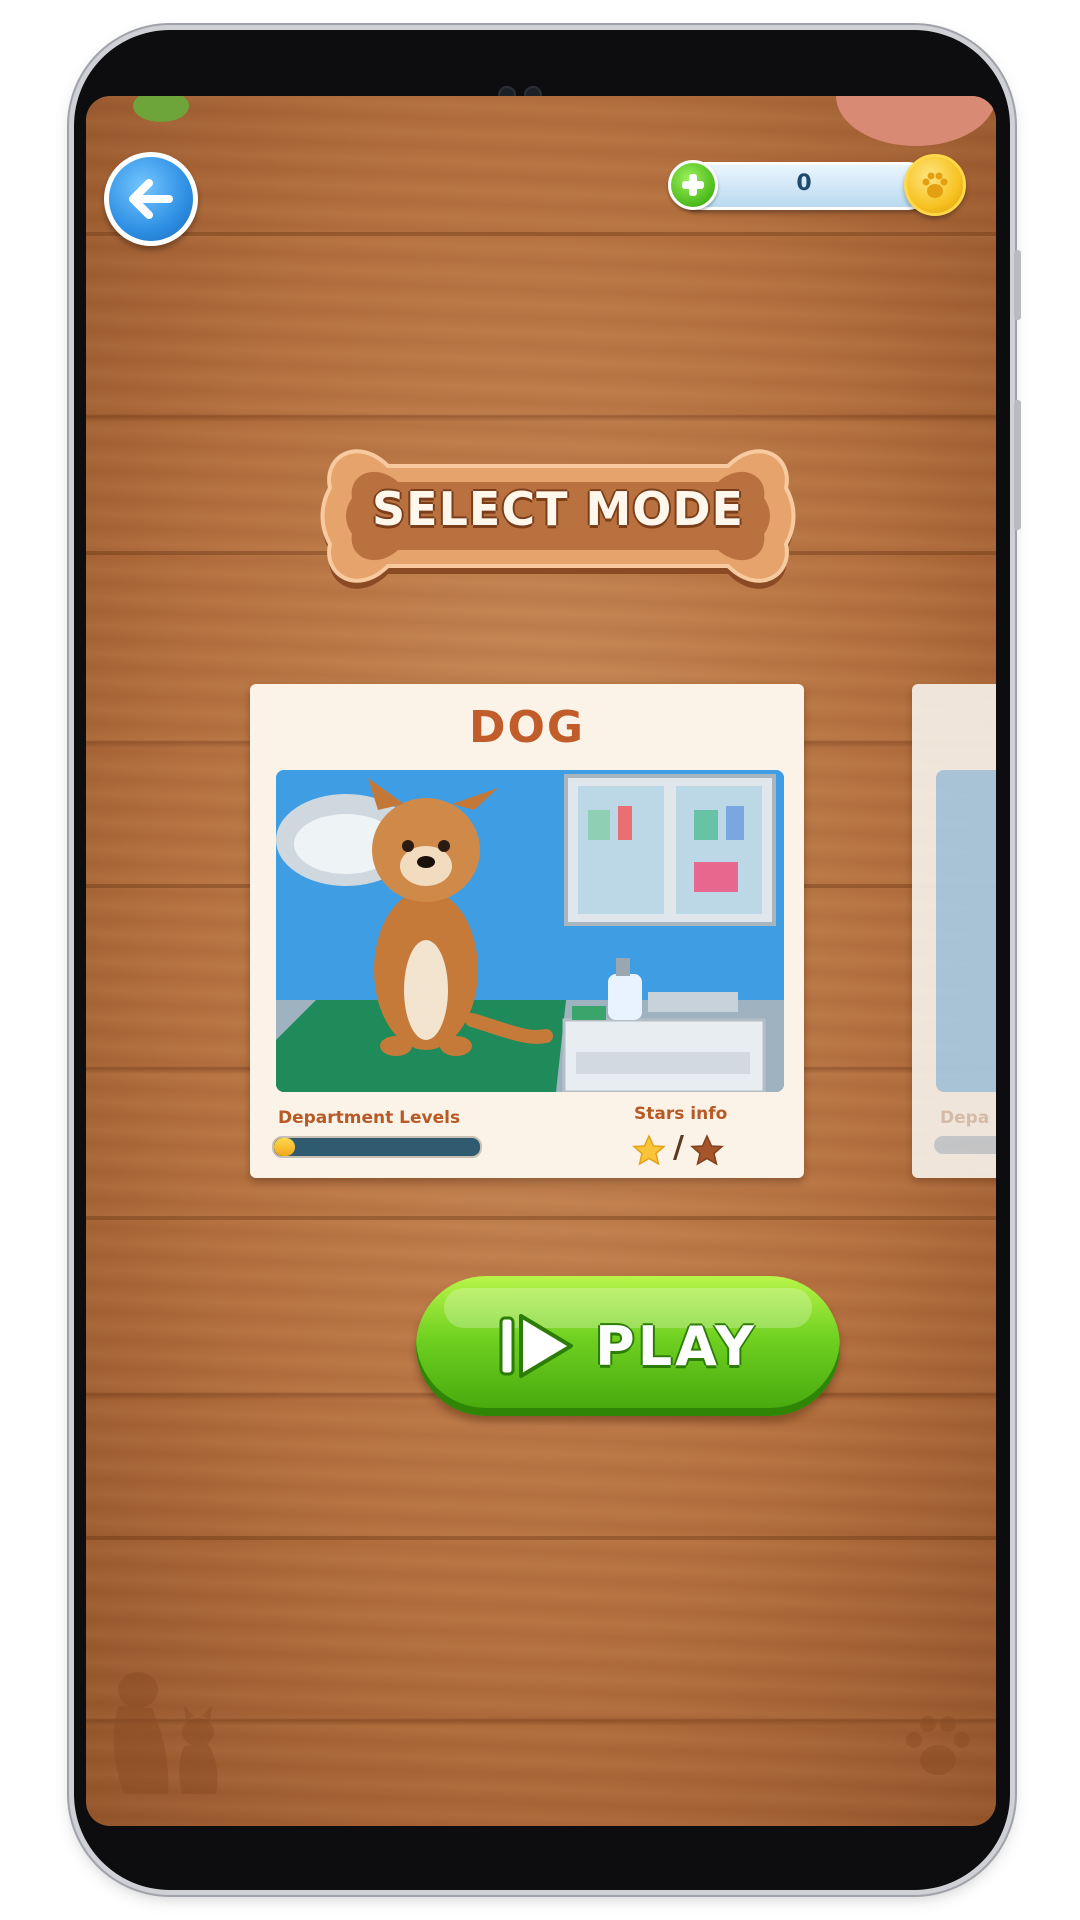 Image resolution: width=1080 pixels, height=1920 pixels. I want to click on play-button: PLAY, so click(628, 1346).